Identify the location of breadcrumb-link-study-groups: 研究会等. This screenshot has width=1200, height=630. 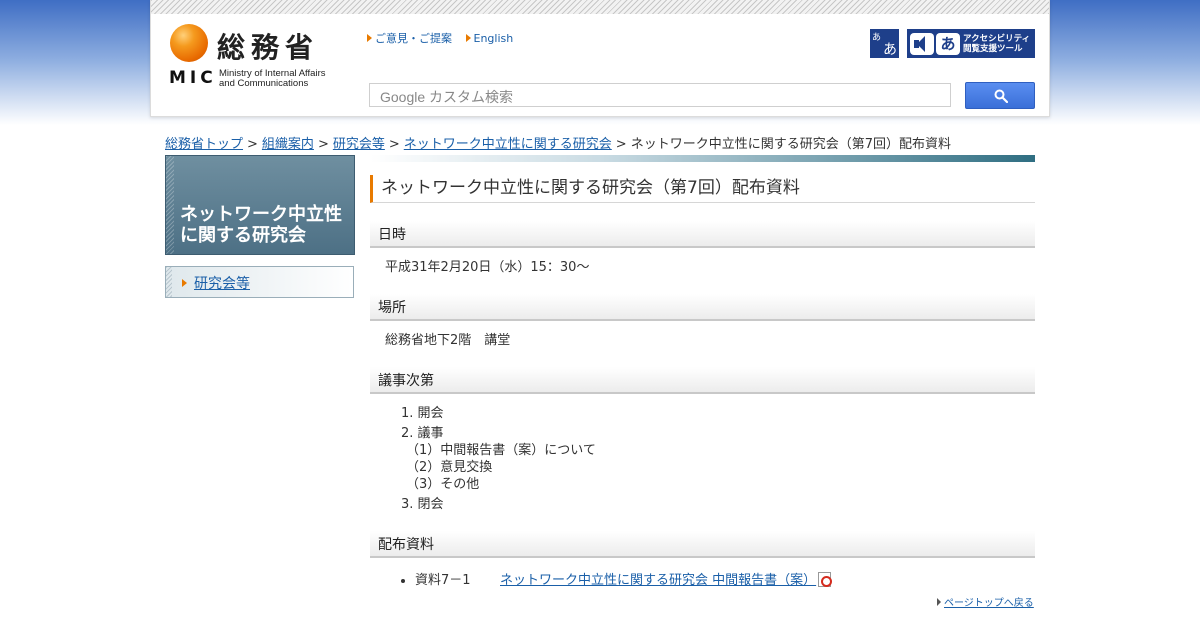
(359, 144).